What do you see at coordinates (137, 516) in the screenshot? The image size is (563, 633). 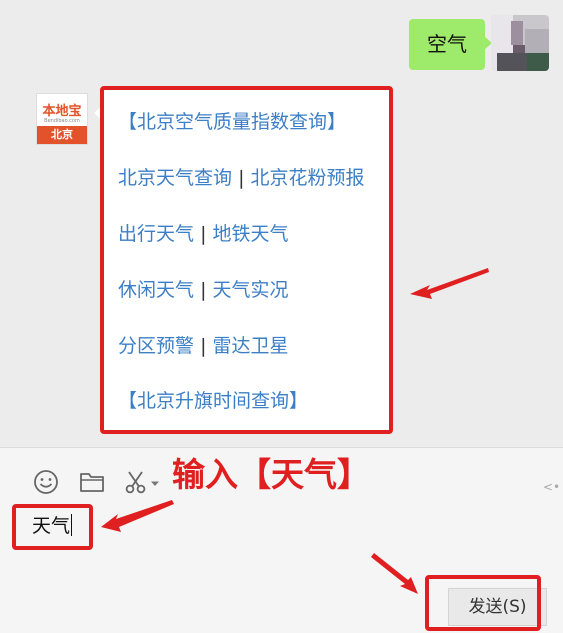 I see `arrow-to-input` at bounding box center [137, 516].